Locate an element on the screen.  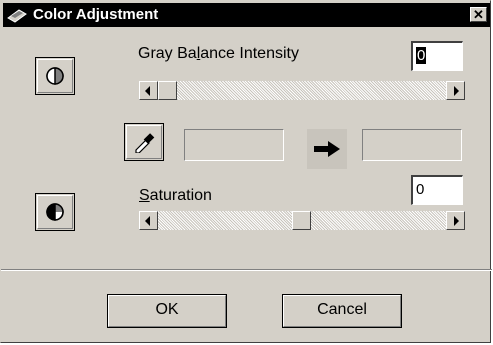
title-bar: Color Adjustment ✕ is located at coordinates (246, 15).